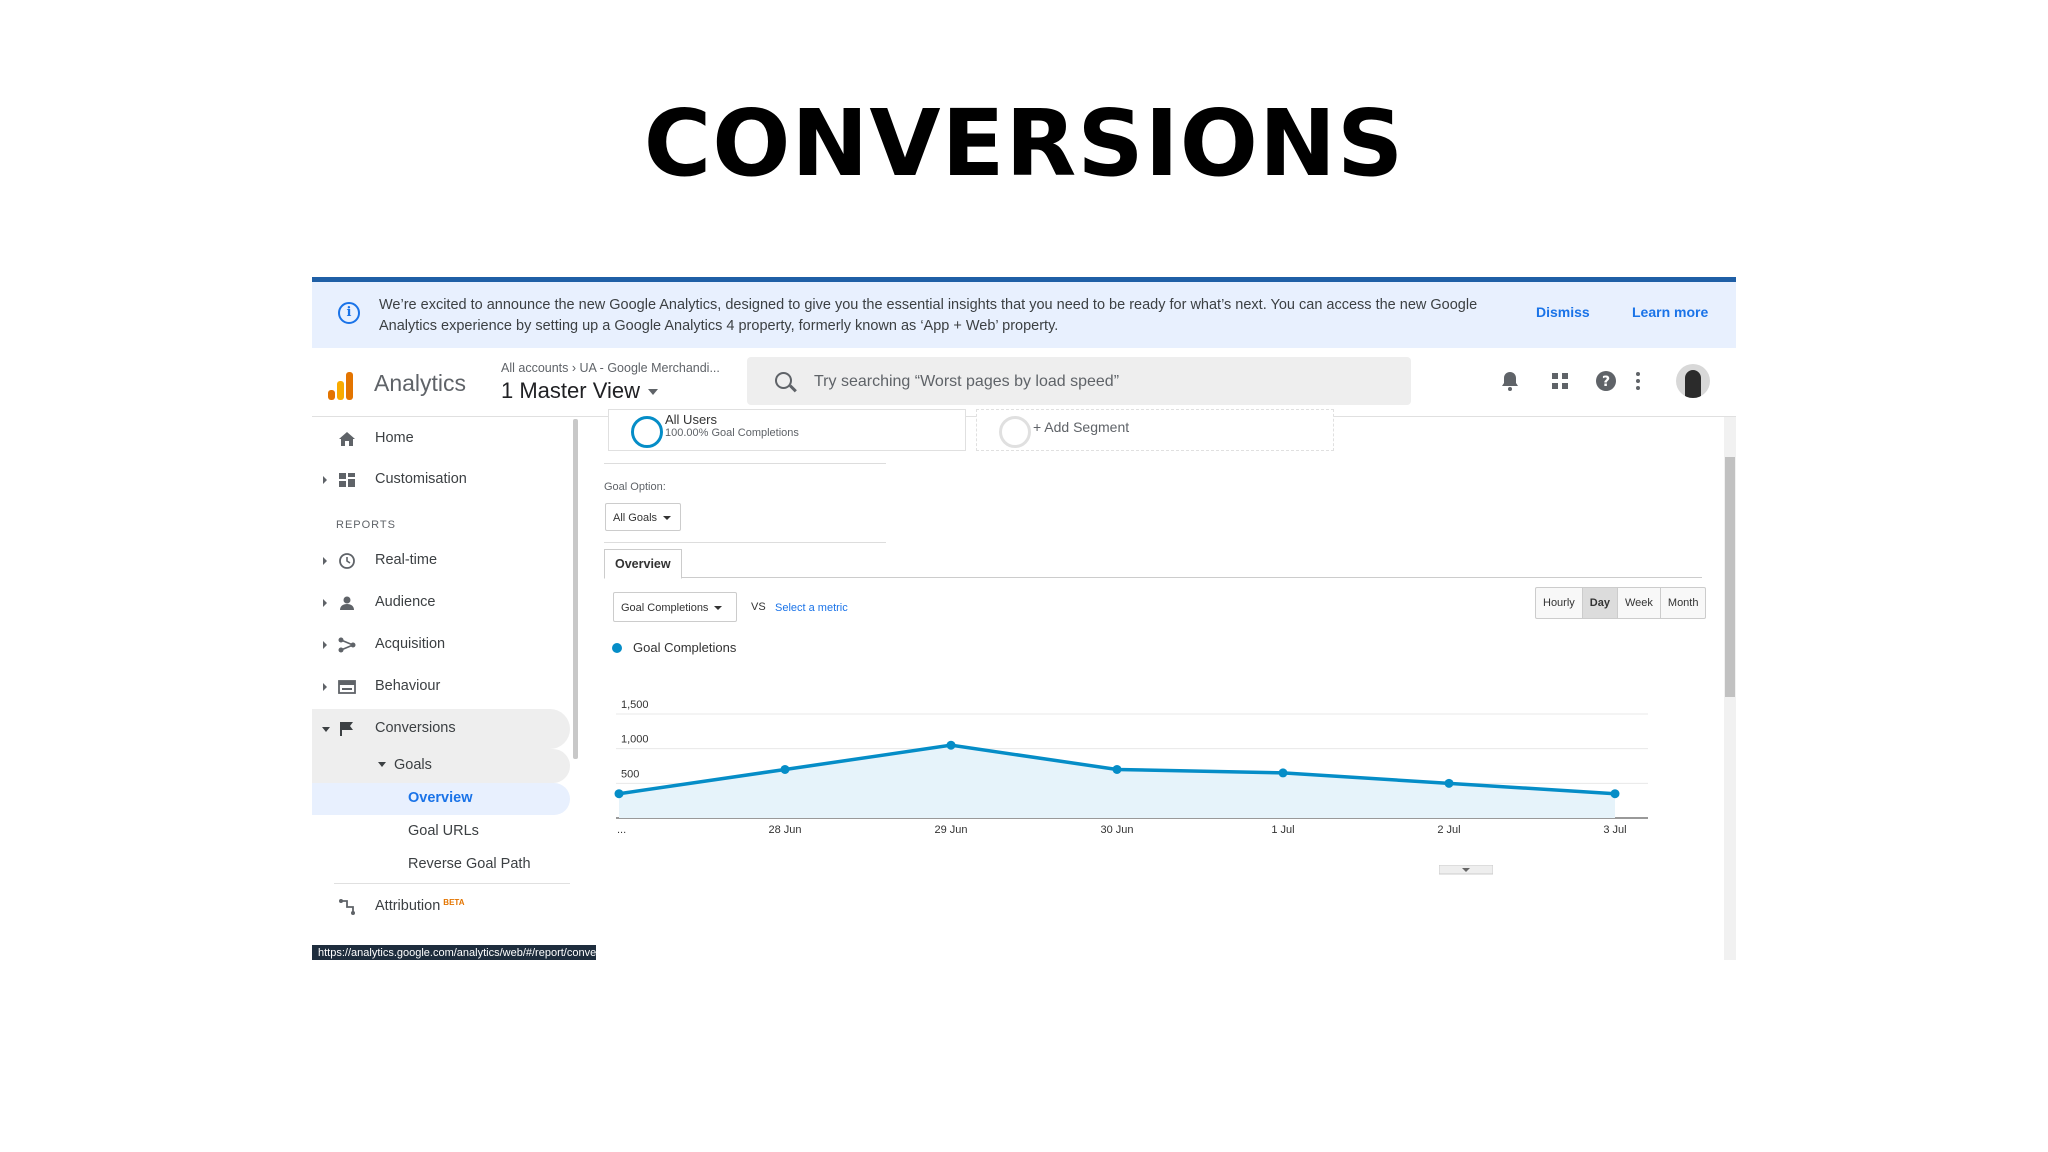 This screenshot has height=1152, width=2048. I want to click on sidebar-item-reverse-goal-path: Reverse Goal Path, so click(441, 865).